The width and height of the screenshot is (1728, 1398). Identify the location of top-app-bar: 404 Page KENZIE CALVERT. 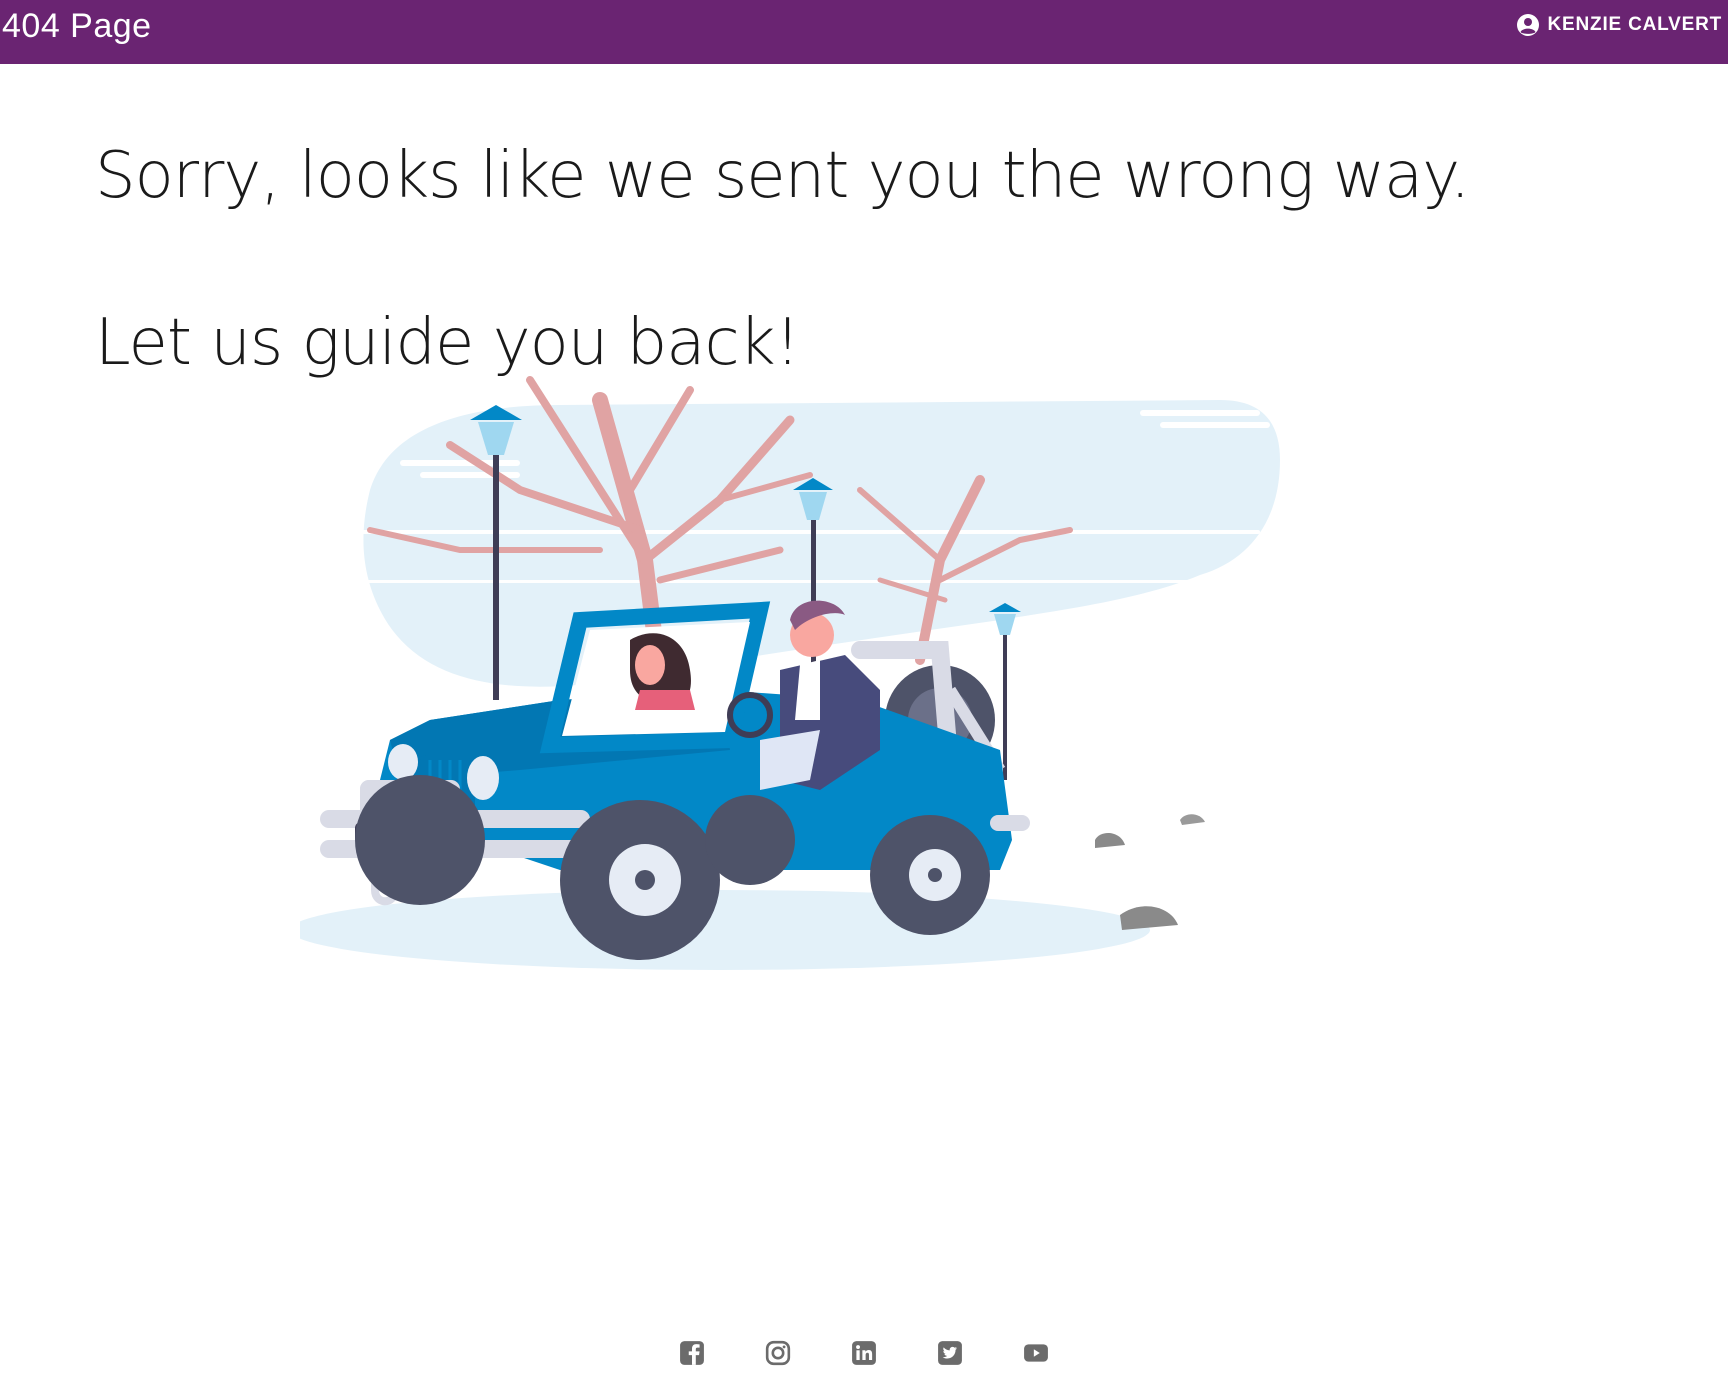
(864, 32).